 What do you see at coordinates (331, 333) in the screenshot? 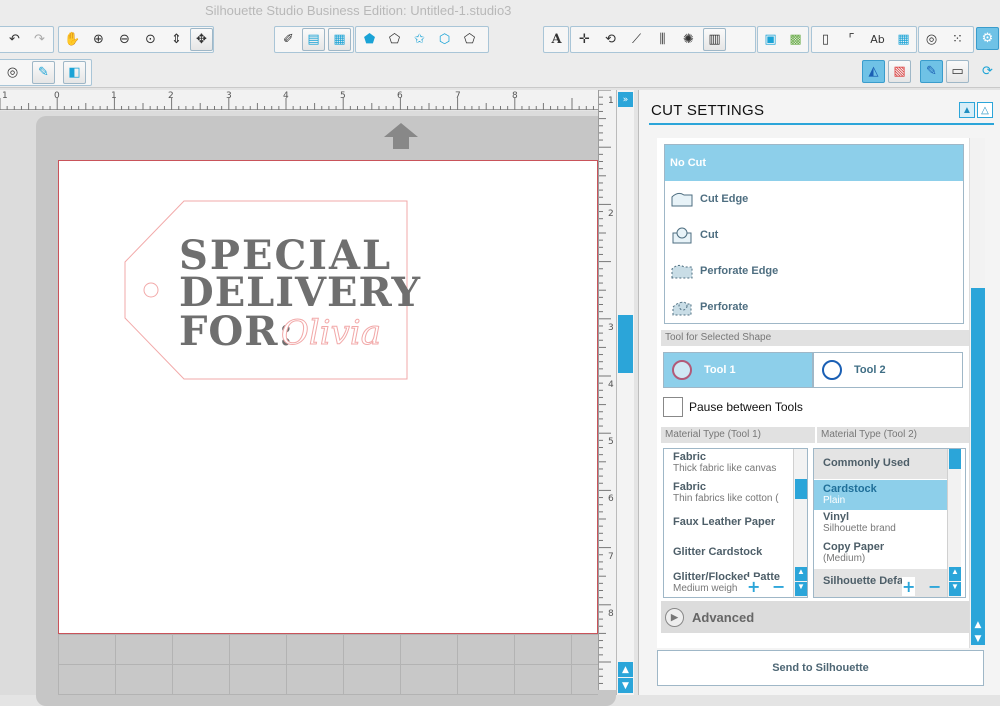
I see `design-script-name: Olivia` at bounding box center [331, 333].